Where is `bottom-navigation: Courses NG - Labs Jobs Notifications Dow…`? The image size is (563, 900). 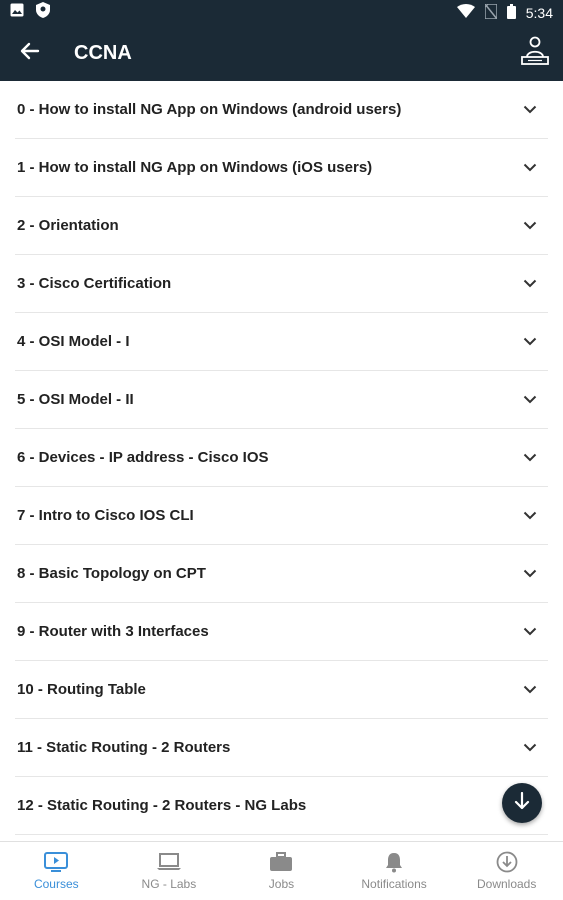
bottom-navigation: Courses NG - Labs Jobs Notifications Dow… is located at coordinates (281, 870).